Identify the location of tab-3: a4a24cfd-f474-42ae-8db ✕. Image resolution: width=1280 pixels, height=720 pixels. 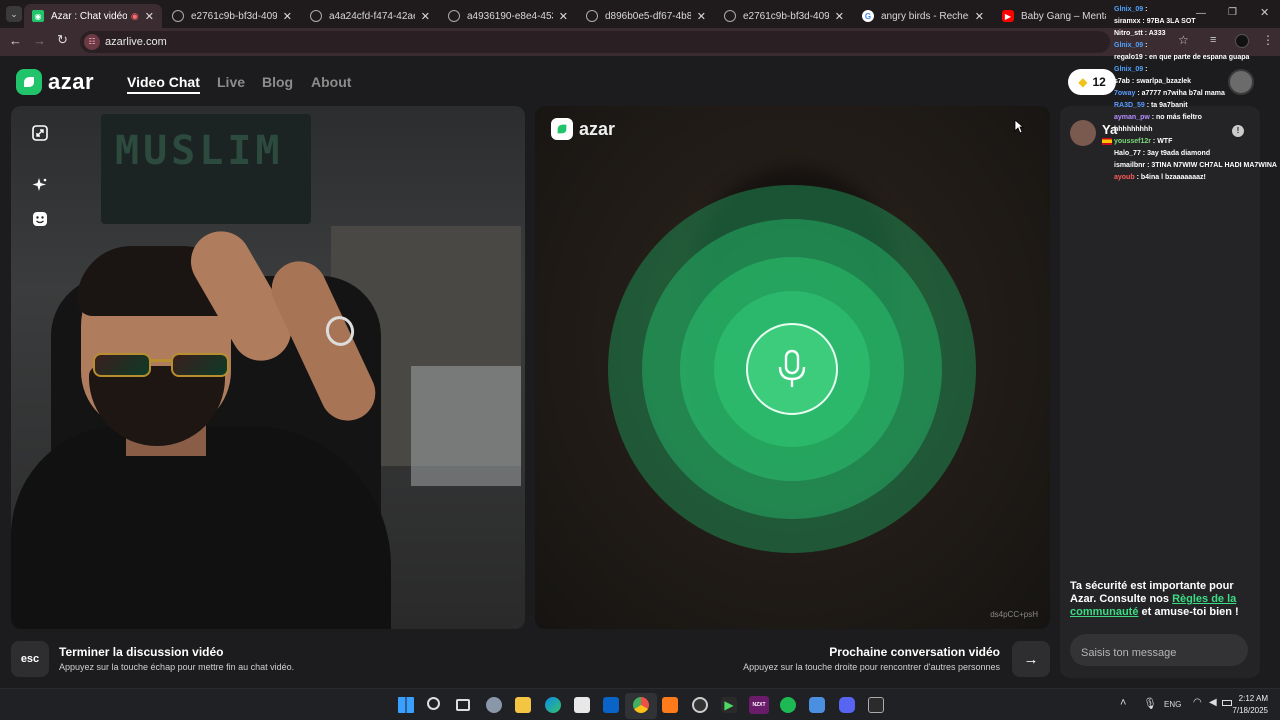
(370, 16).